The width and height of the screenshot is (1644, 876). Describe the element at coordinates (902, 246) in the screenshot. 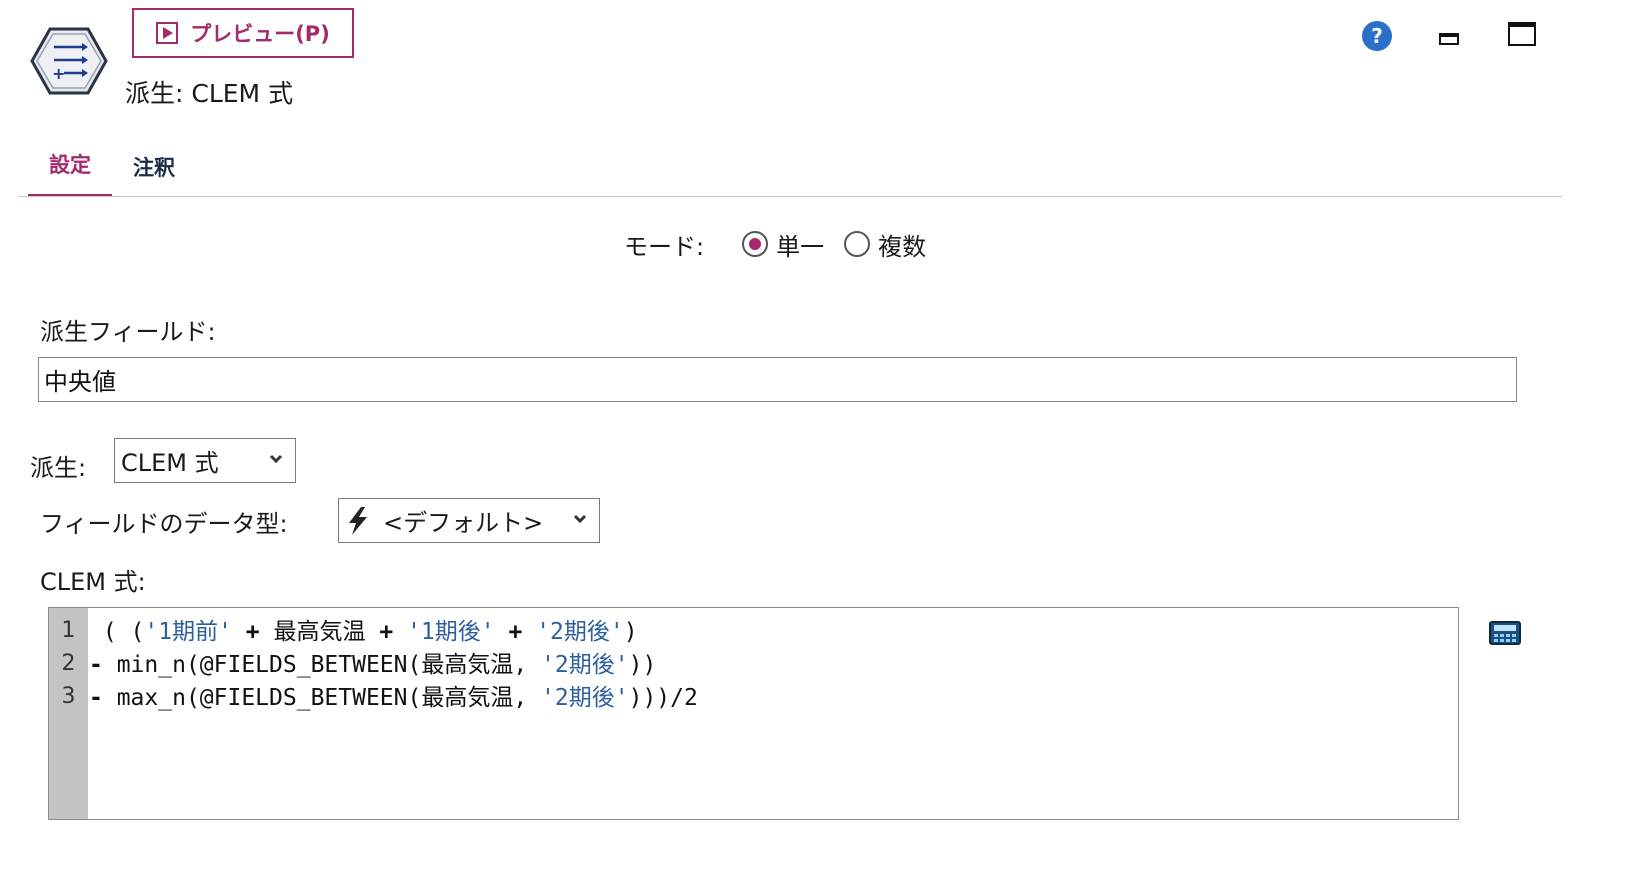

I see `mode-multiple-label: 複数` at that location.